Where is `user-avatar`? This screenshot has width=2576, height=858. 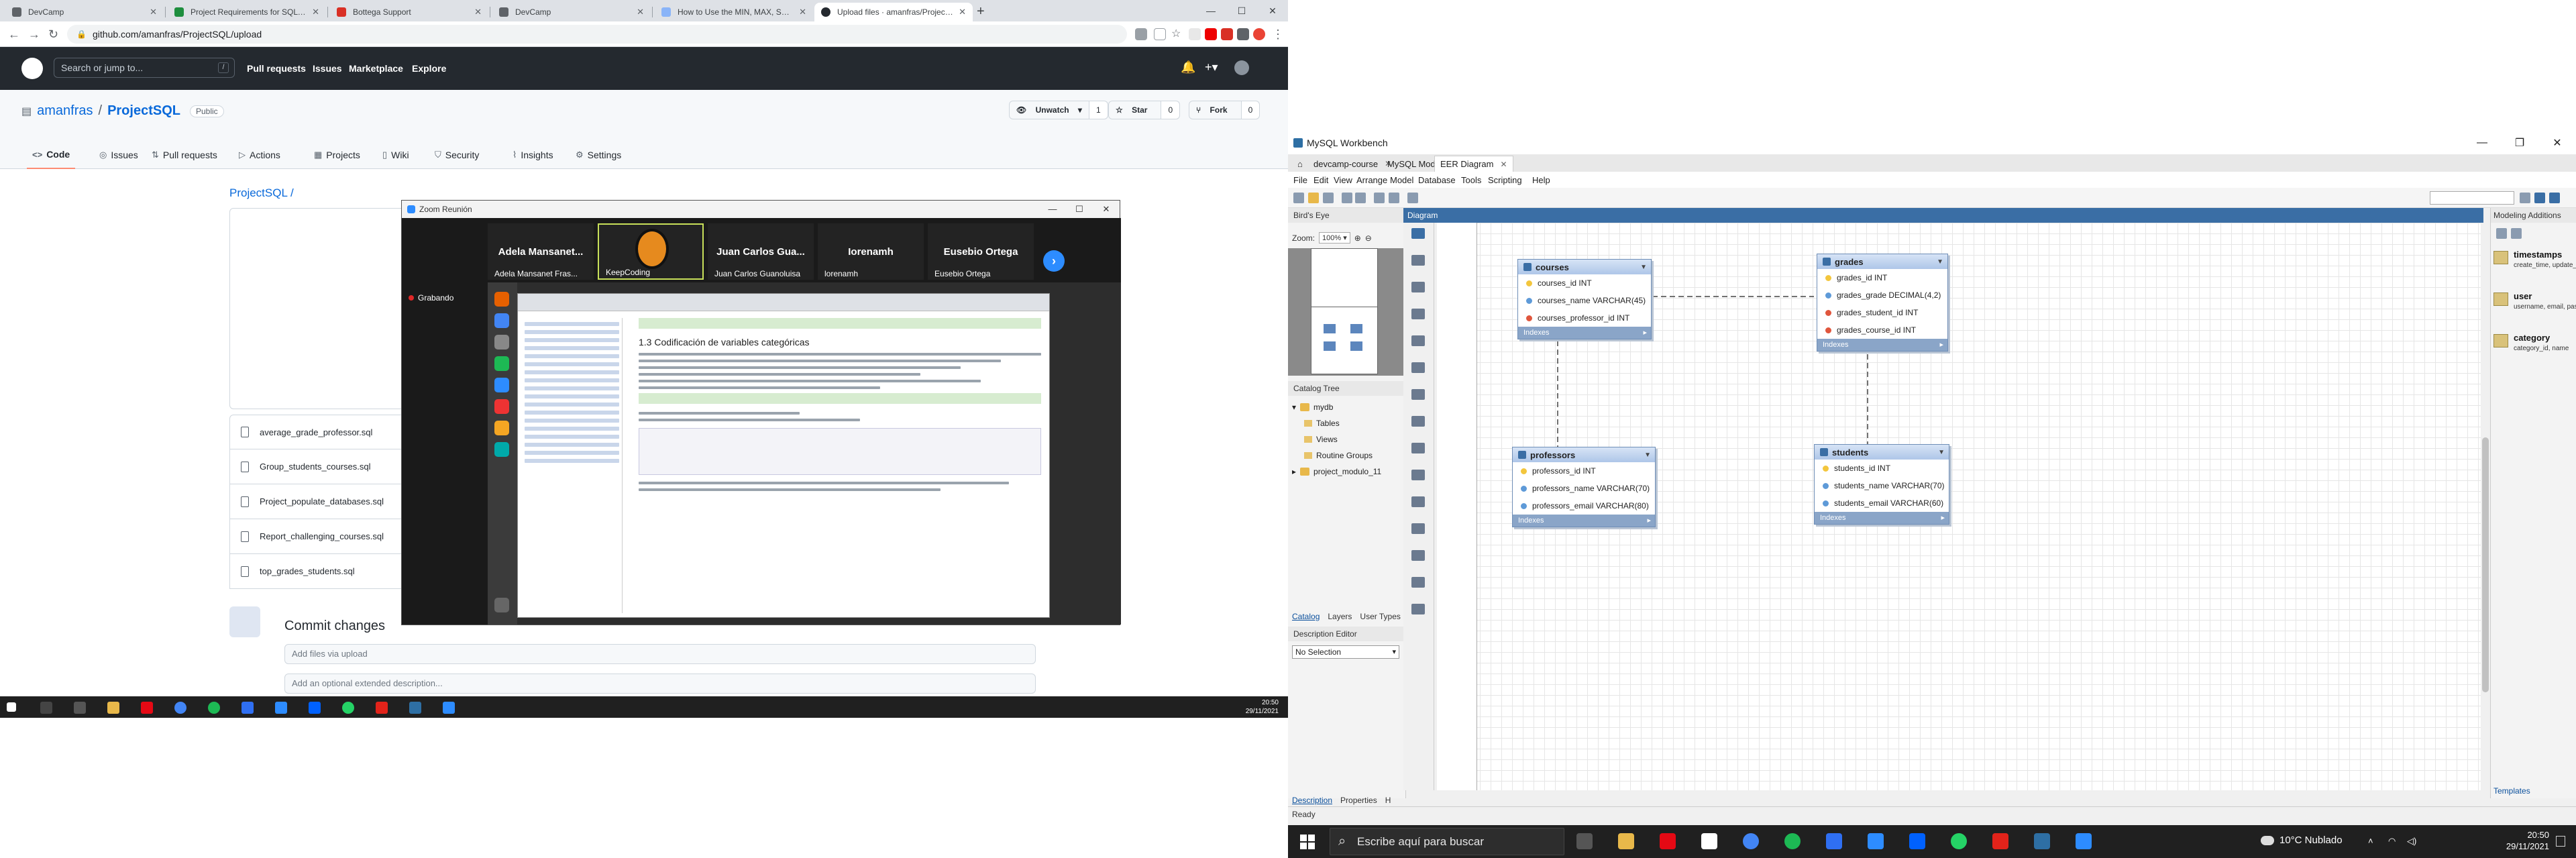
user-avatar is located at coordinates (1241, 67).